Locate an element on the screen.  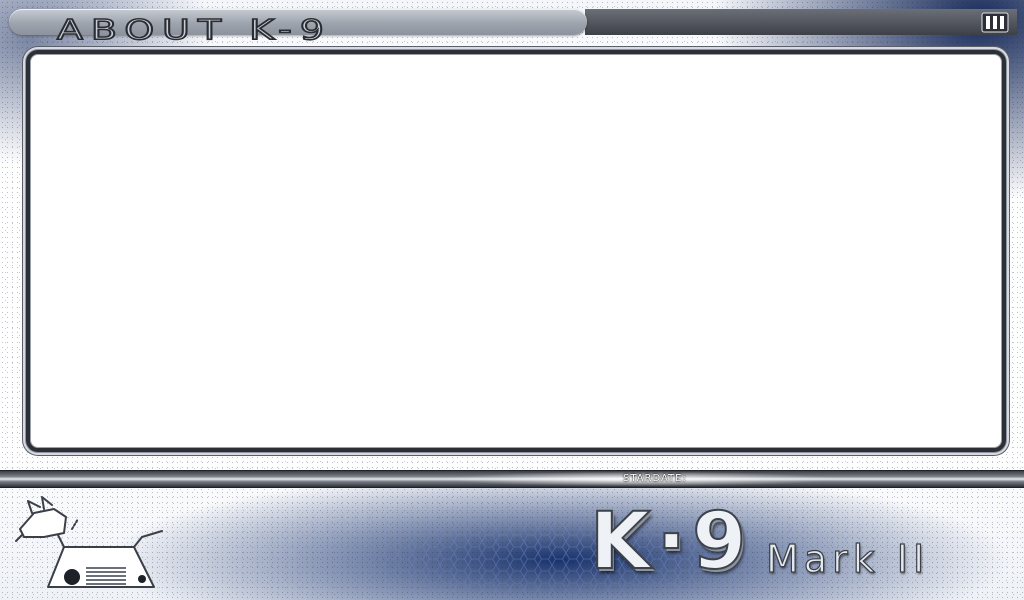
menu-button is located at coordinates (995, 22).